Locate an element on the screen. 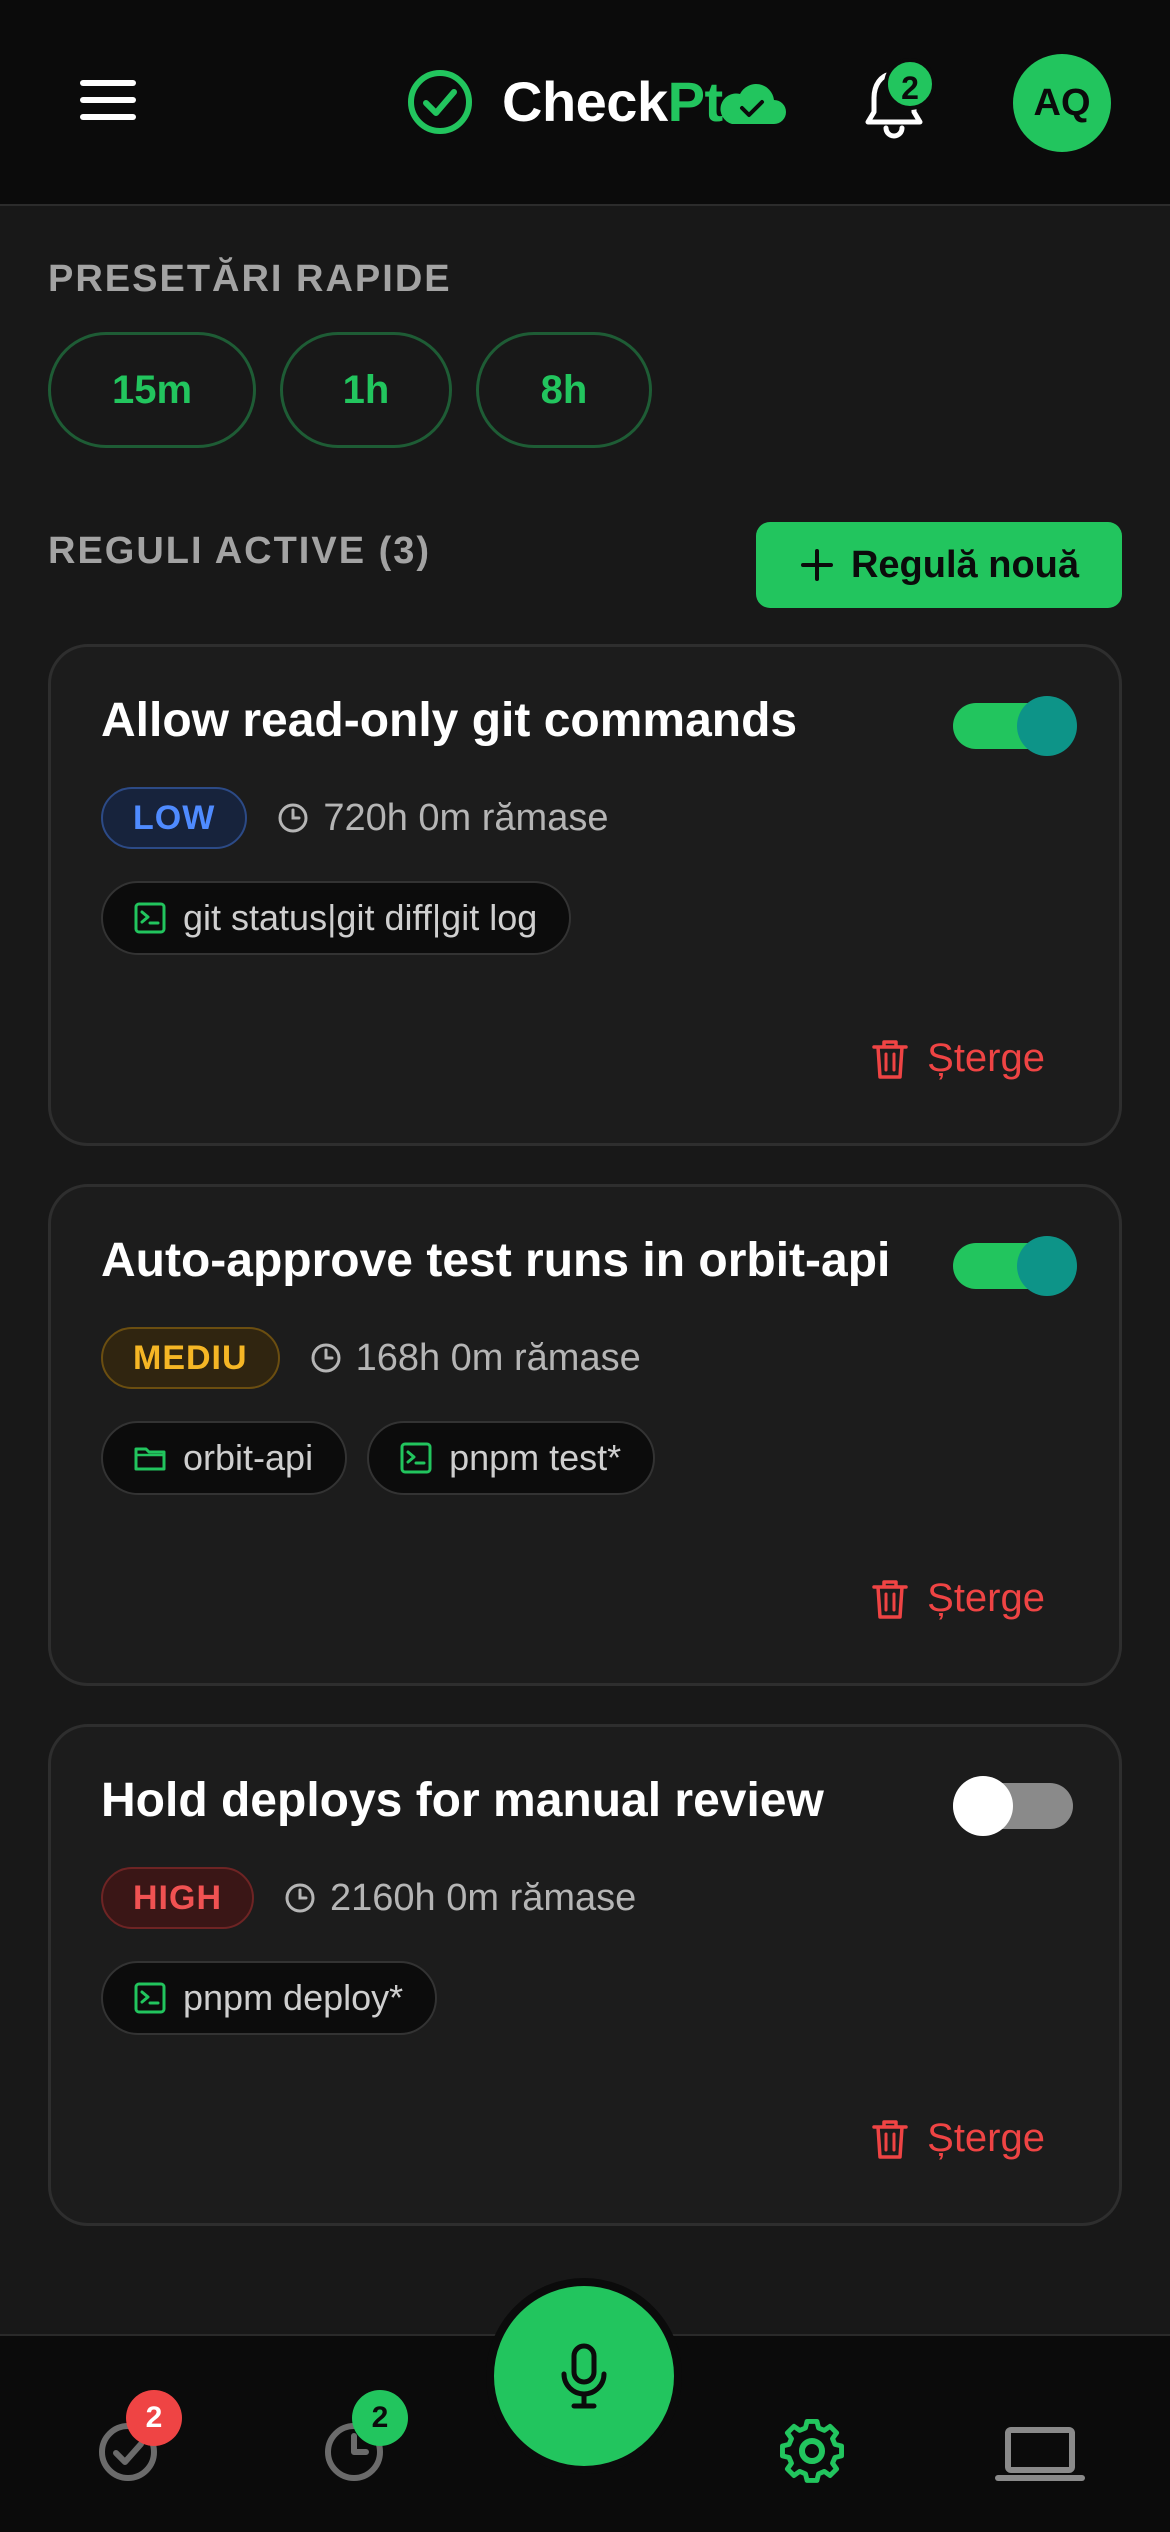 This screenshot has height=2532, width=1170. cloud-check-icon is located at coordinates (753, 104).